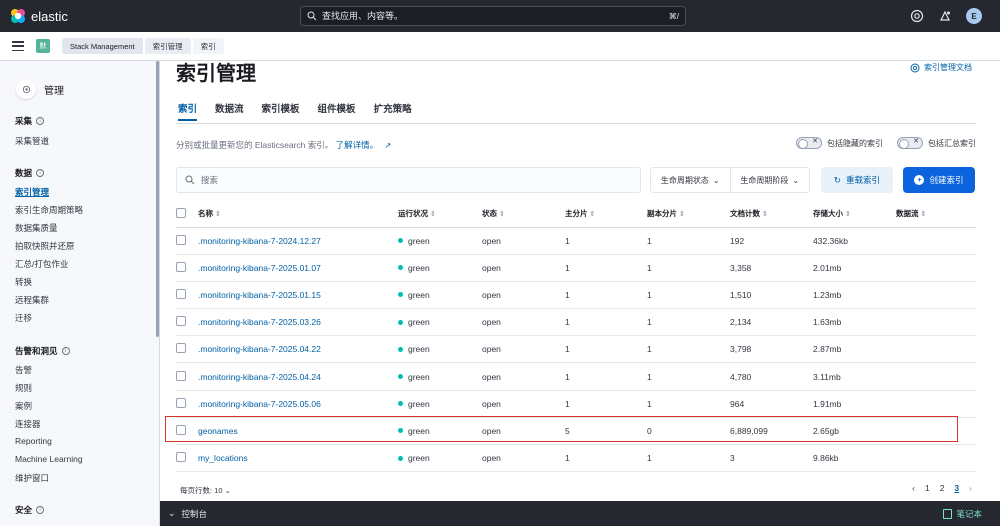 The width and height of the screenshot is (1000, 526). I want to click on elastic-logo: elastic, so click(39, 16).